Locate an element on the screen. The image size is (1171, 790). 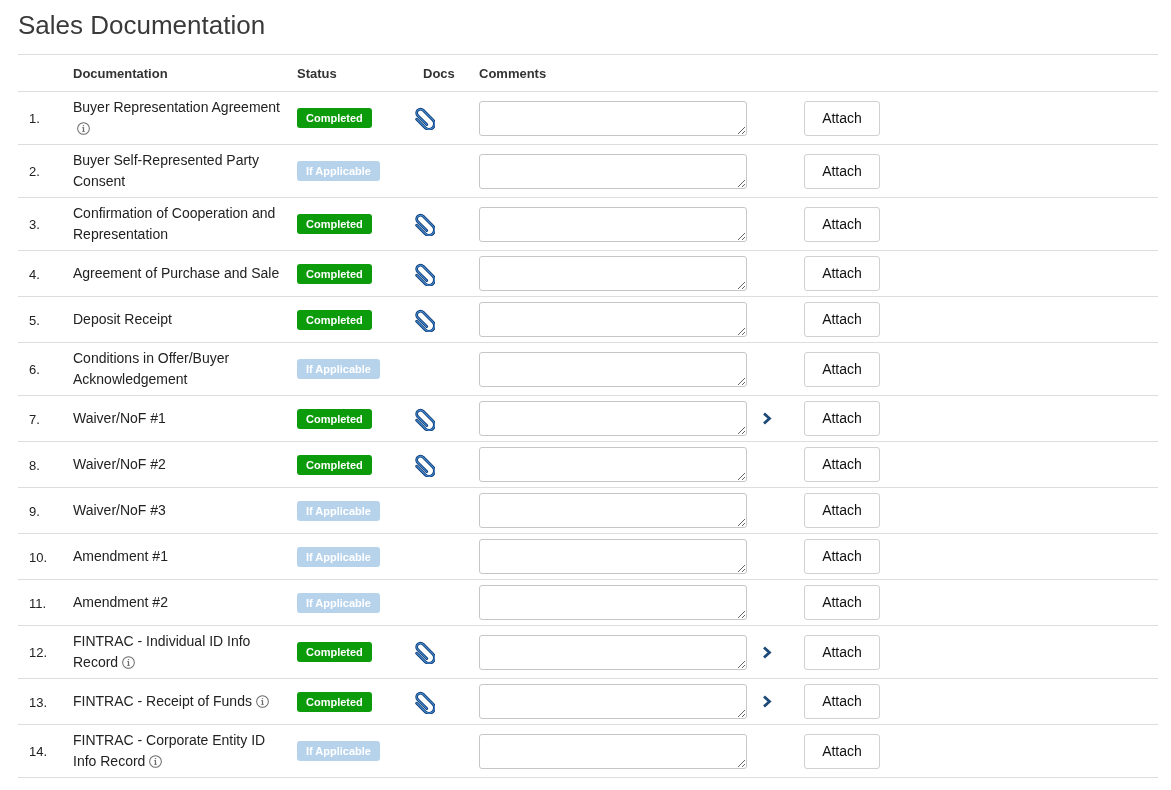
row-number: 12. is located at coordinates (38, 652).